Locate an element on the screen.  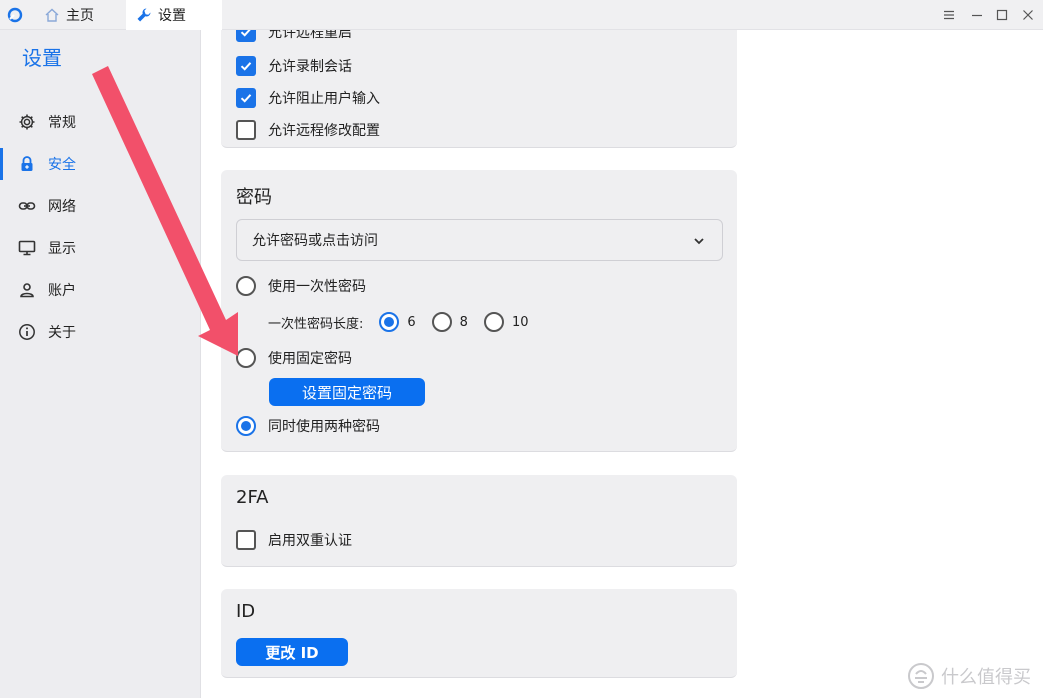
enable-2fa-row: 启用双重认证 is located at coordinates (294, 540).